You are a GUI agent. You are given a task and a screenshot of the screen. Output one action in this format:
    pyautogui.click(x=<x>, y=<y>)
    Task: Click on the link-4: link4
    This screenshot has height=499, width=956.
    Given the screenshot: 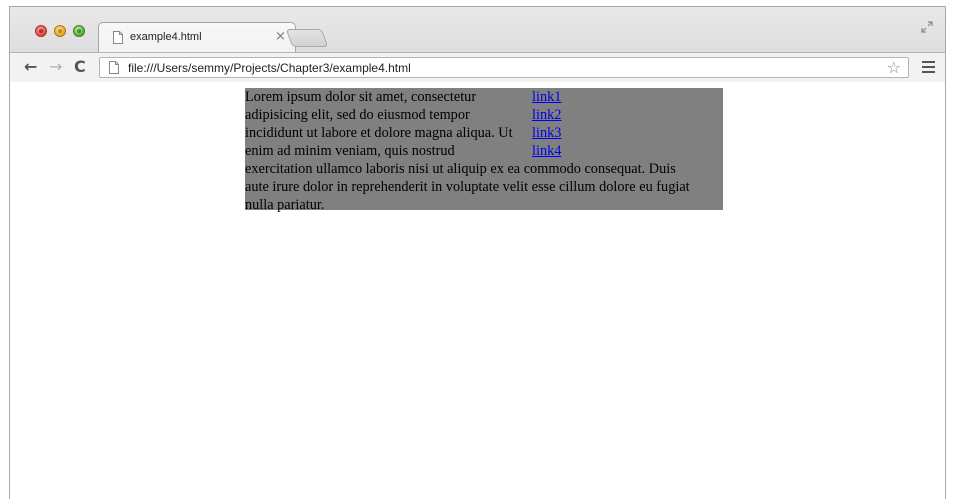 What is the action you would take?
    pyautogui.click(x=546, y=151)
    